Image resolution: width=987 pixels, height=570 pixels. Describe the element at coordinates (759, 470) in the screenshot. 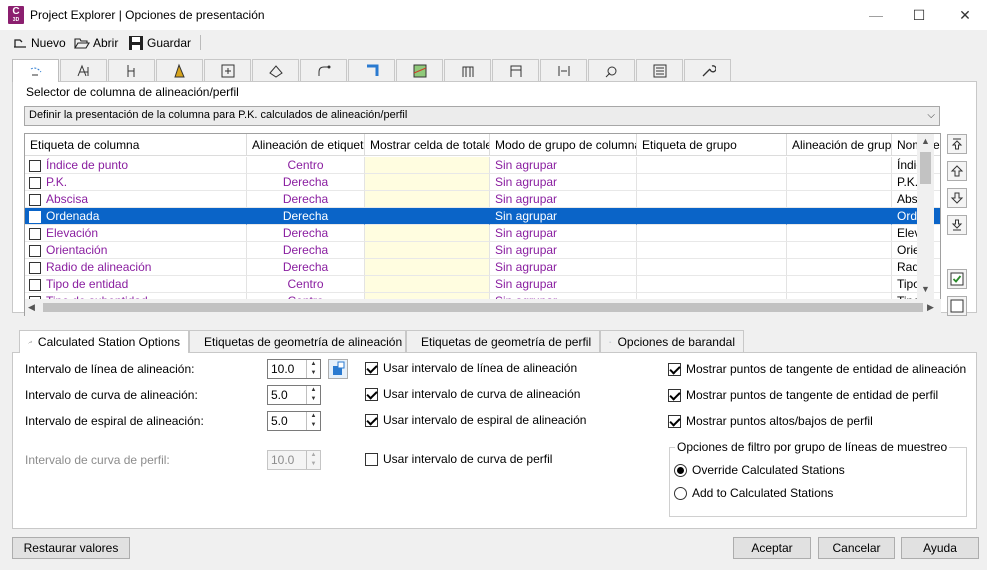

I see `override-calculated-stations-radio: Override Calculated Stations` at that location.